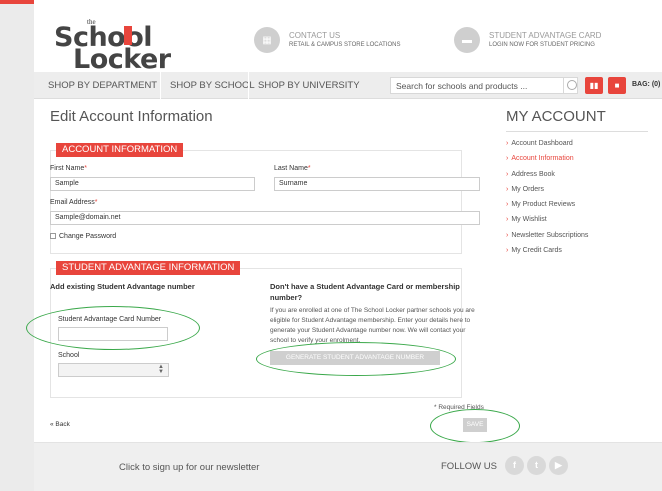 This screenshot has height=491, width=662. Describe the element at coordinates (547, 191) in the screenshot. I see `sidebar-item-my-orders: › My Orders` at that location.